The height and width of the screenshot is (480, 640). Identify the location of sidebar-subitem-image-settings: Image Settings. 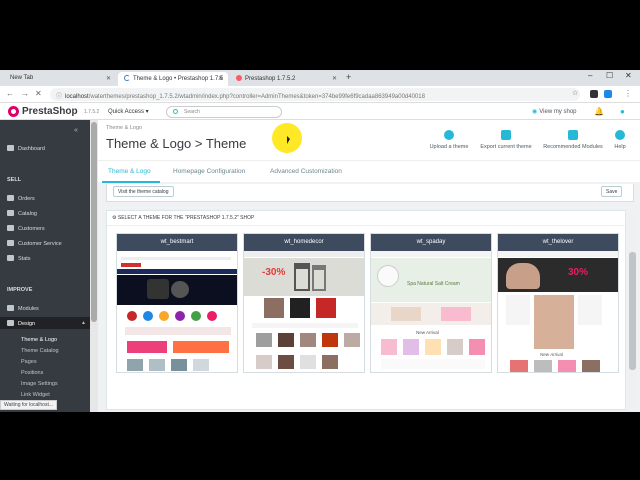
(39, 384).